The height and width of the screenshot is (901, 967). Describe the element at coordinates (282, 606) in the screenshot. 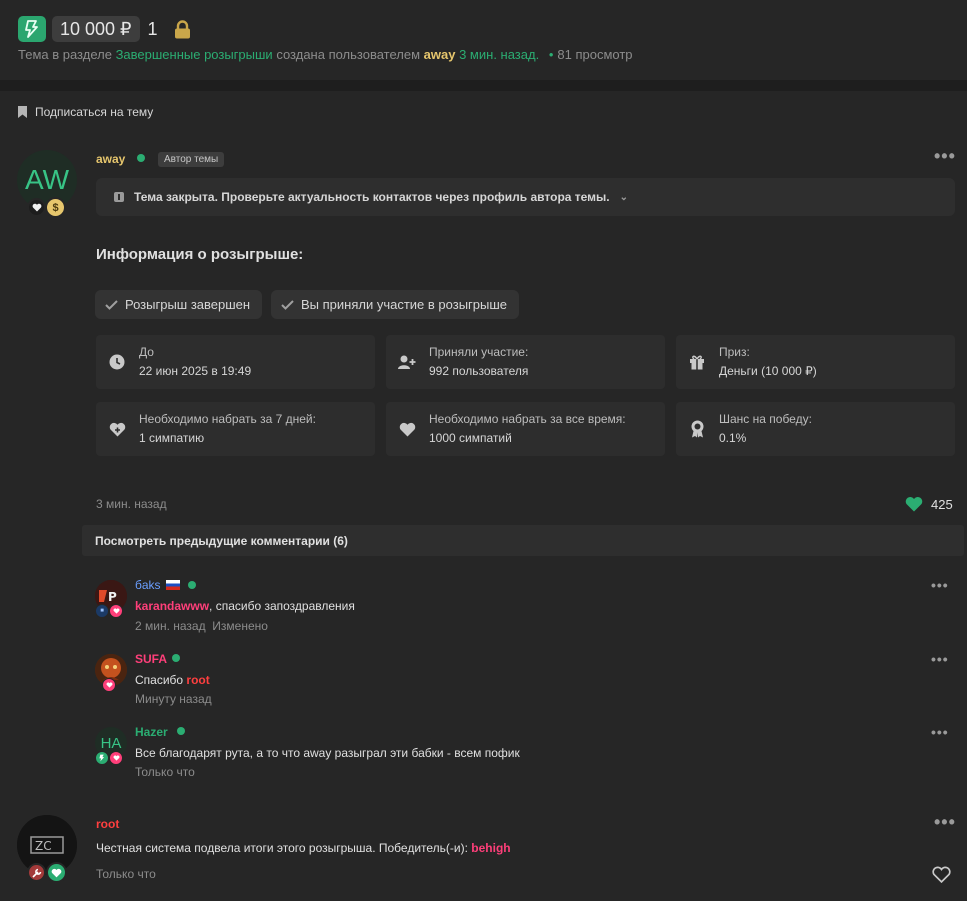

I see `comment-body: , спасибо запоздравления` at that location.